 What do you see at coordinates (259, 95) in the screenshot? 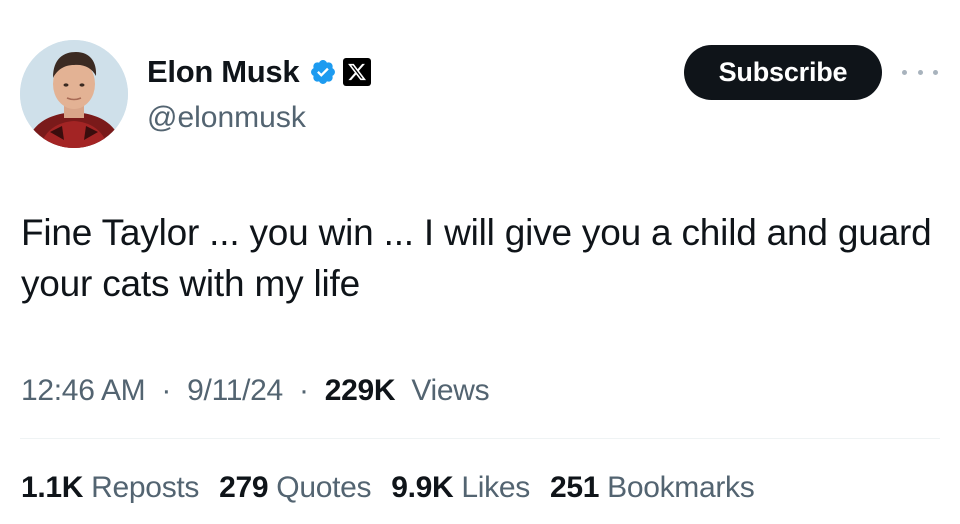
I see `author-info: Elon Musk @elonmusk` at bounding box center [259, 95].